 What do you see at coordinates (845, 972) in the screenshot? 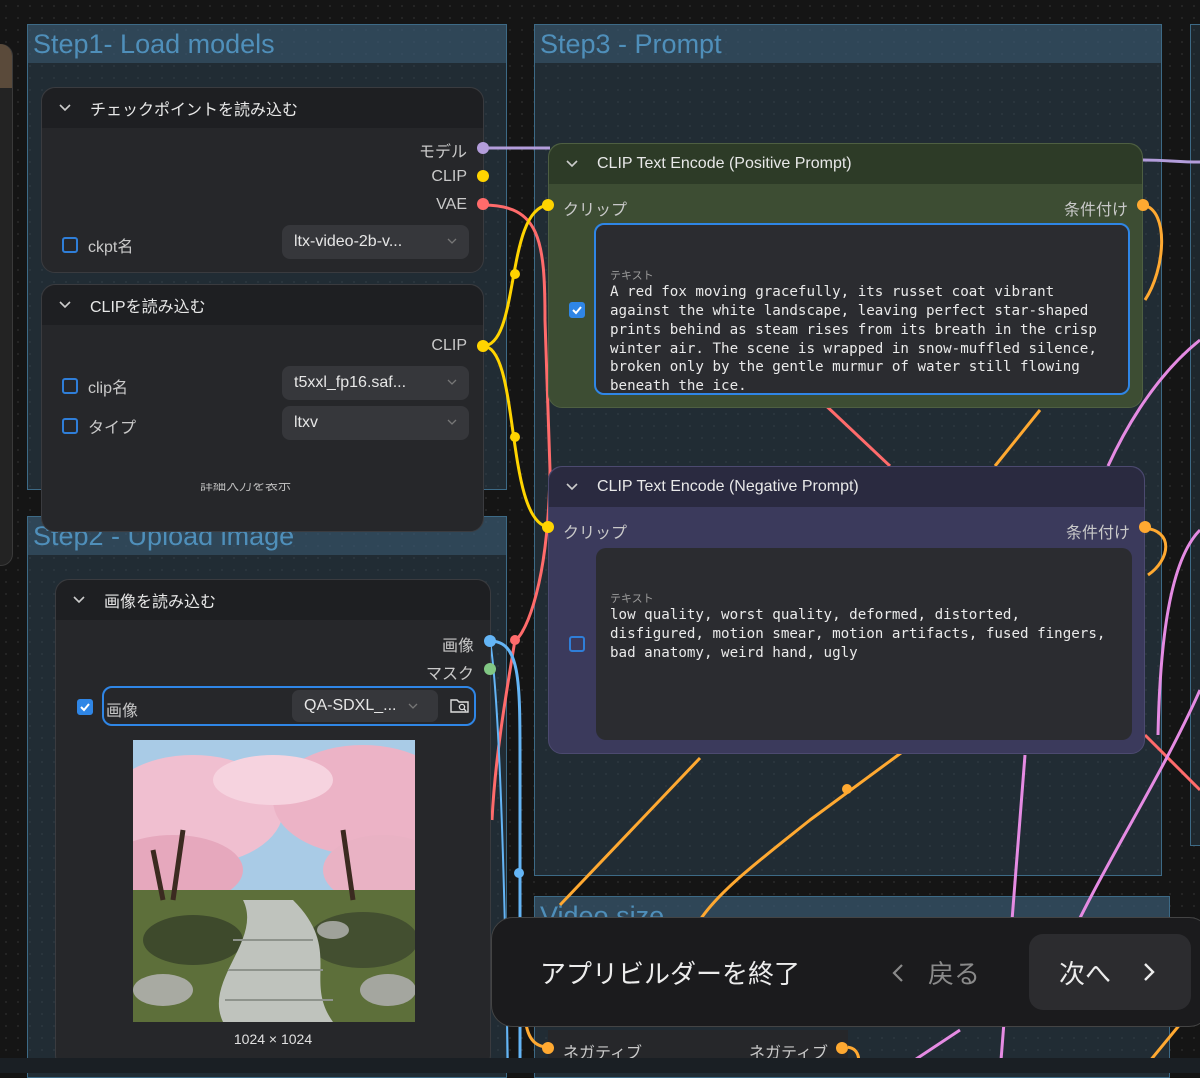
I see `app-builder-toolbar: アプリビルダーを終了 戻る 次へ` at bounding box center [845, 972].